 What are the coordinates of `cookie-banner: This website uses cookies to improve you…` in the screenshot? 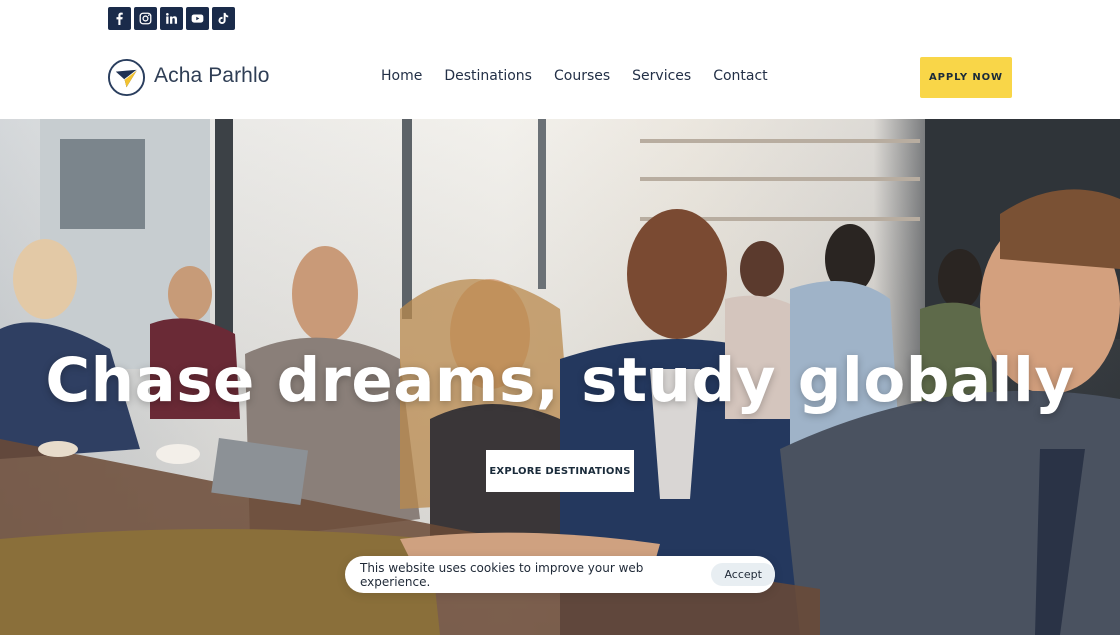 It's located at (560, 574).